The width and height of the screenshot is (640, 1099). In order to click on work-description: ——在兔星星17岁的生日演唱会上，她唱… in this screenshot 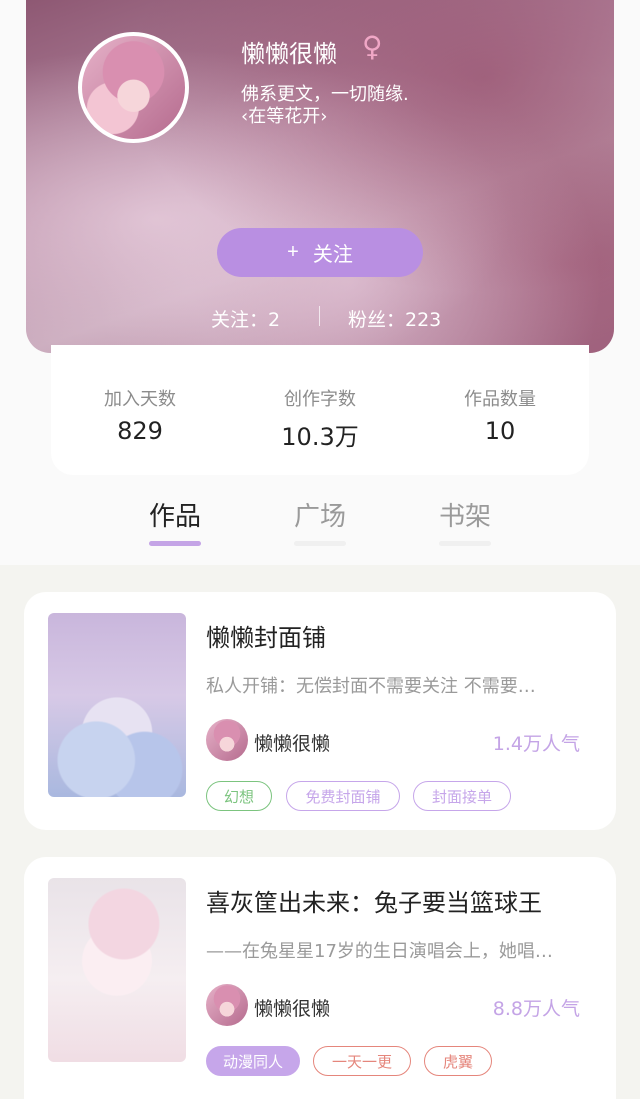, I will do `click(379, 951)`.